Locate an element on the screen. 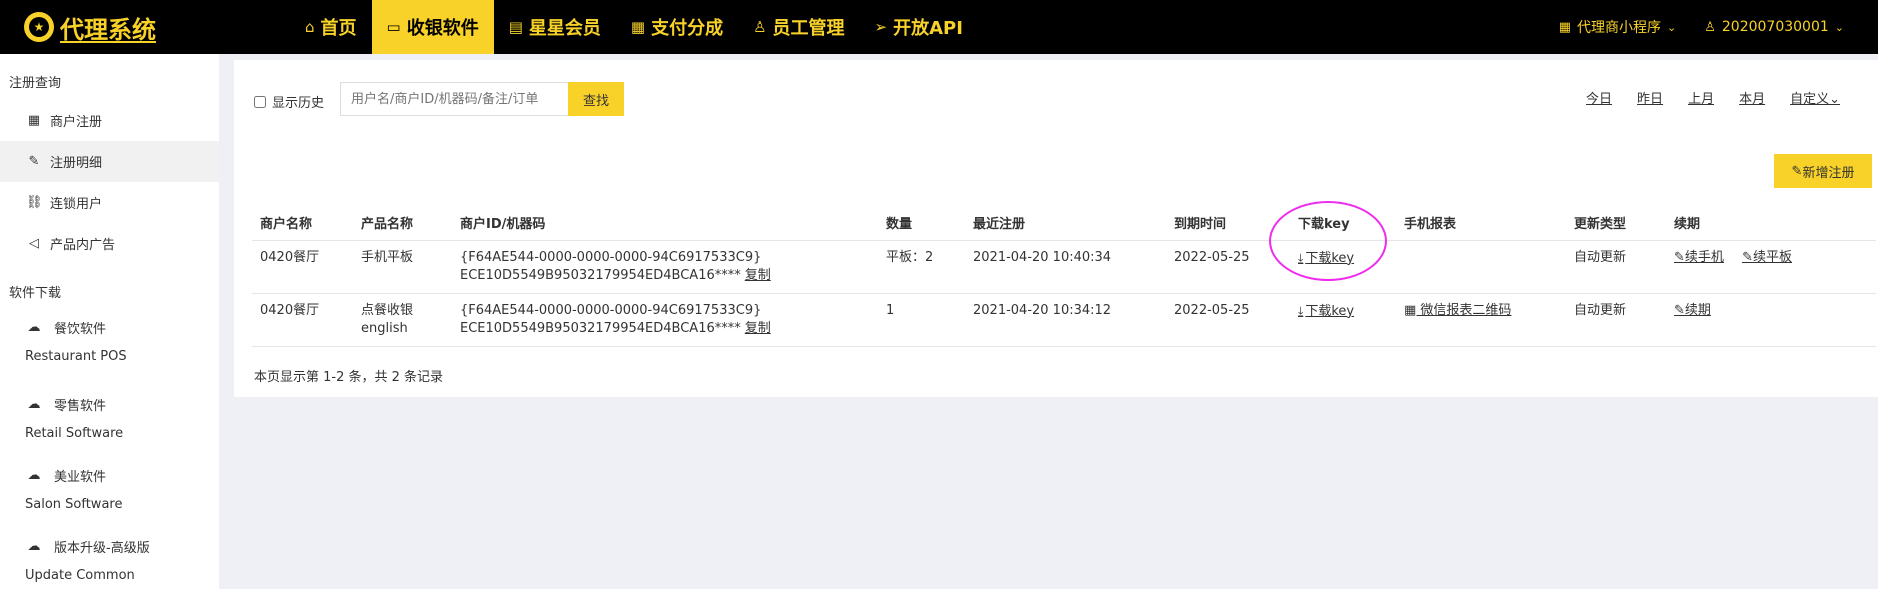  date-link-custom: 自定义⌄ is located at coordinates (1815, 97).